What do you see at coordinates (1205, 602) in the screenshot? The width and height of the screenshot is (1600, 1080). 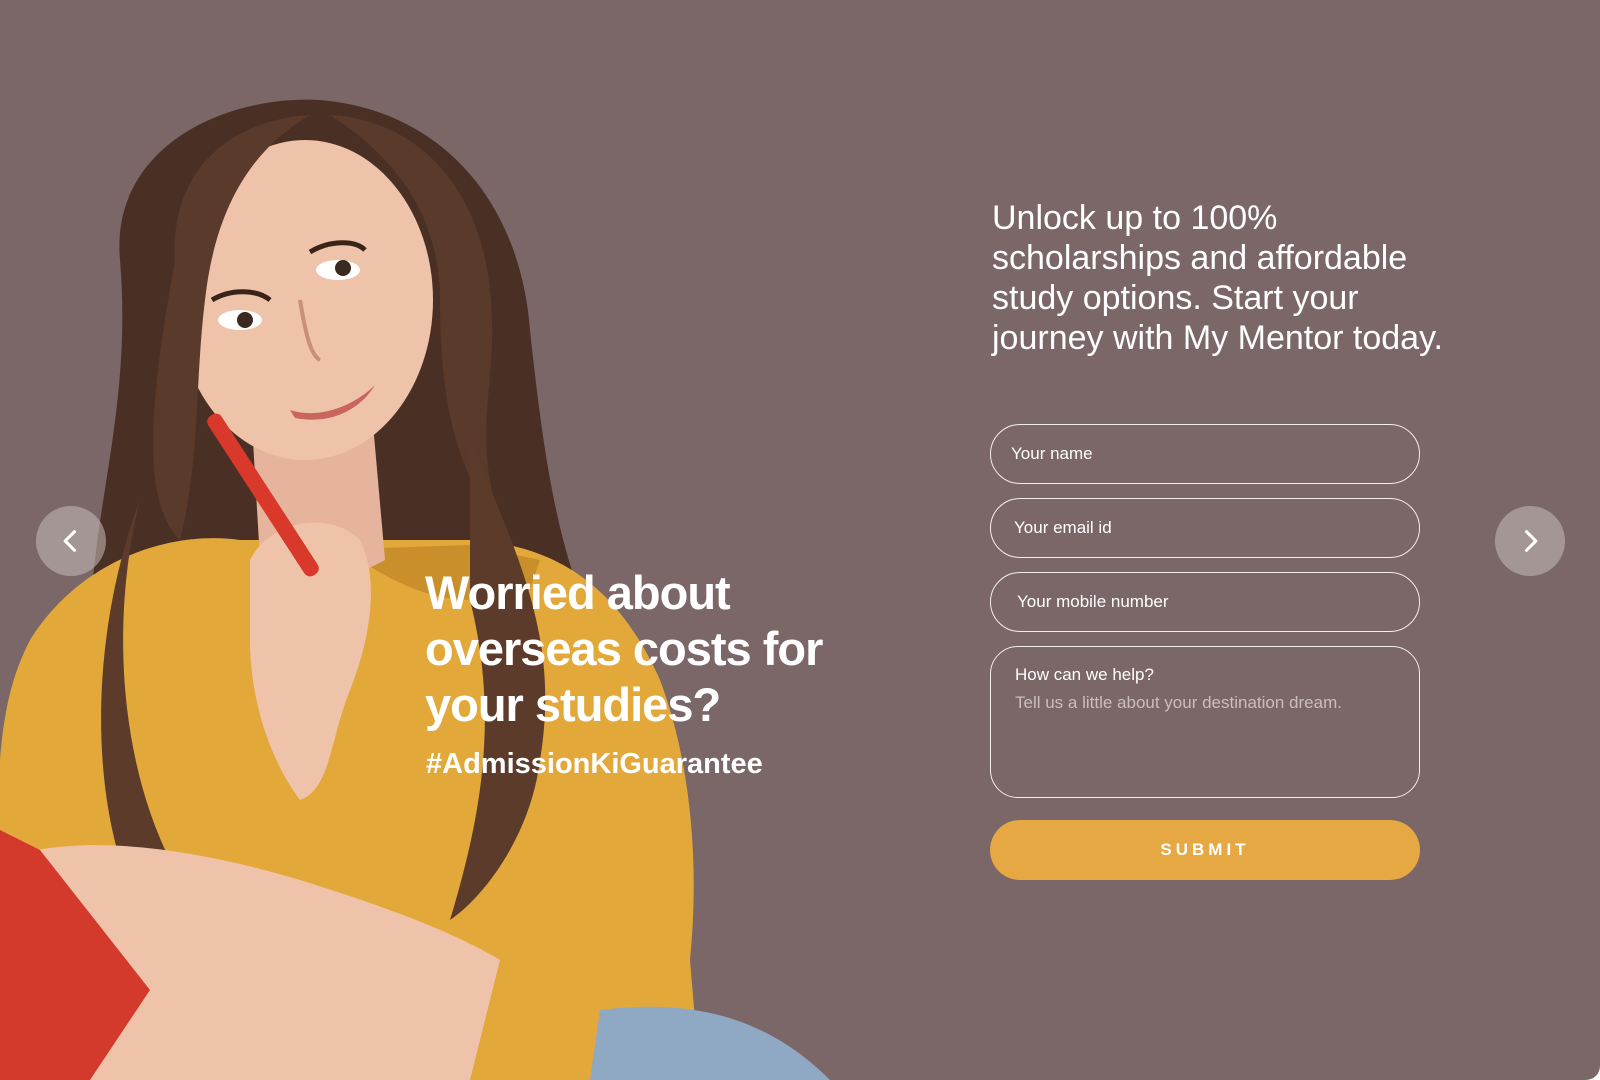 I see `mobile-input` at bounding box center [1205, 602].